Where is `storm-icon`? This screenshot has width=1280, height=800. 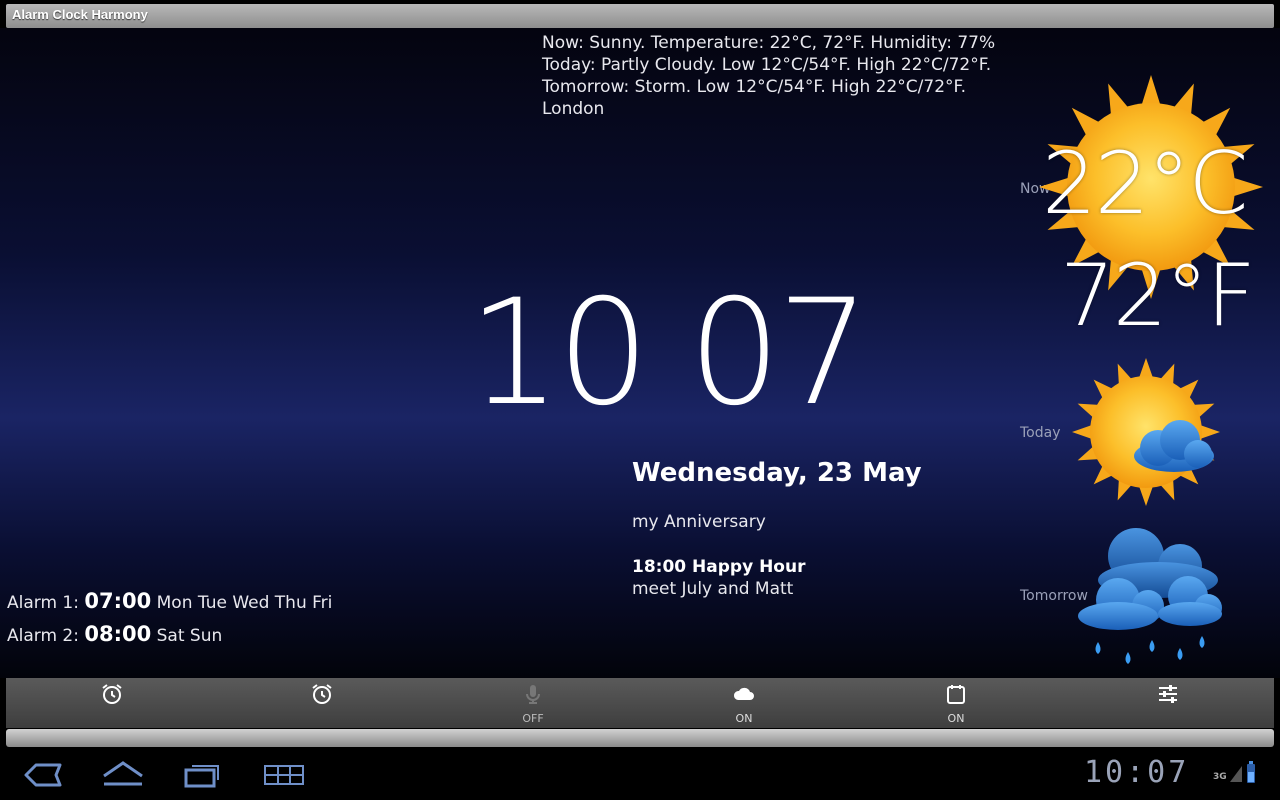 storm-icon is located at coordinates (1150, 596).